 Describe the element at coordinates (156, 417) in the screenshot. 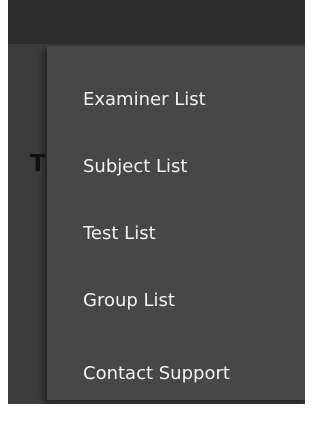

I see `screen-bottom-edge` at that location.